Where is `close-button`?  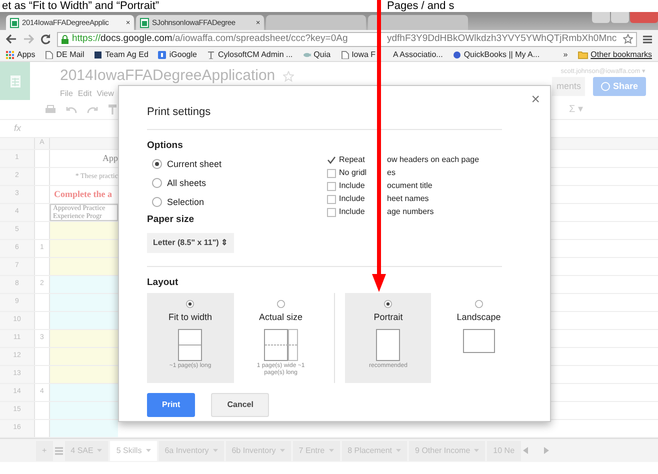
close-button is located at coordinates (644, 17).